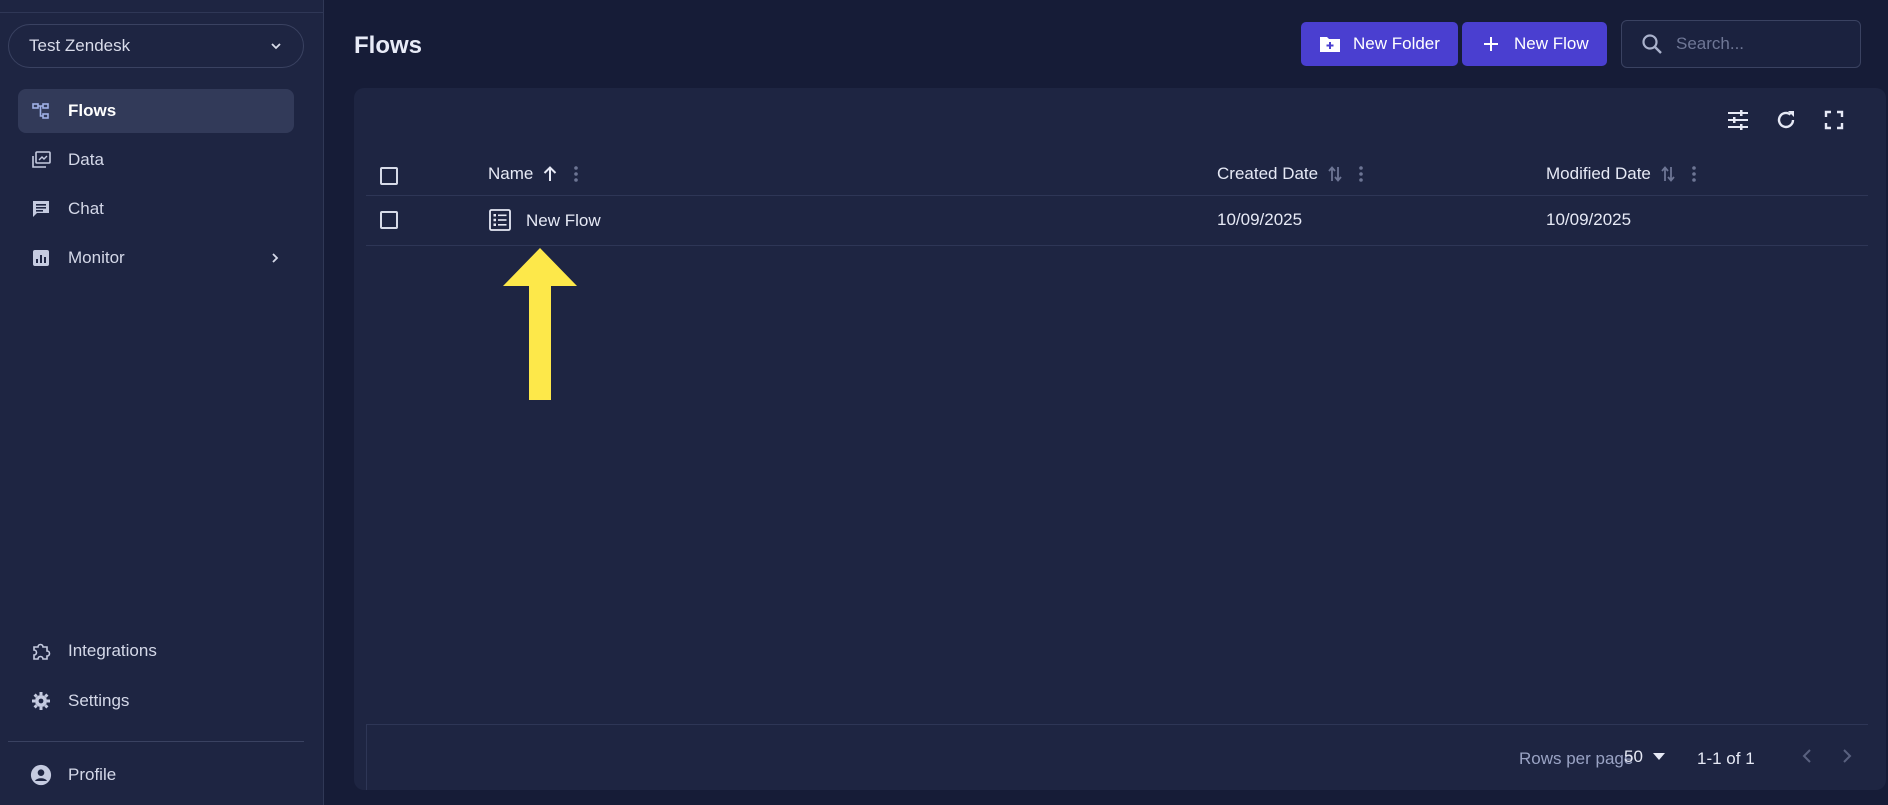 The image size is (1888, 805). Describe the element at coordinates (1396, 43) in the screenshot. I see `new-folder-label: New Folder` at that location.